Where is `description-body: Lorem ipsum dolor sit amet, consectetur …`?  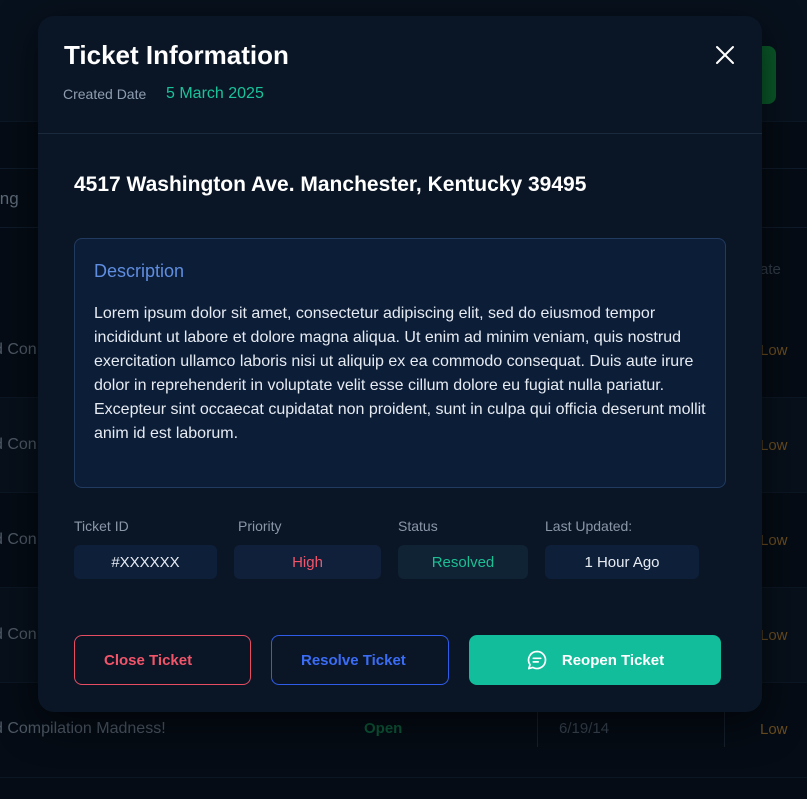 description-body: Lorem ipsum dolor sit amet, consectetur … is located at coordinates (400, 373).